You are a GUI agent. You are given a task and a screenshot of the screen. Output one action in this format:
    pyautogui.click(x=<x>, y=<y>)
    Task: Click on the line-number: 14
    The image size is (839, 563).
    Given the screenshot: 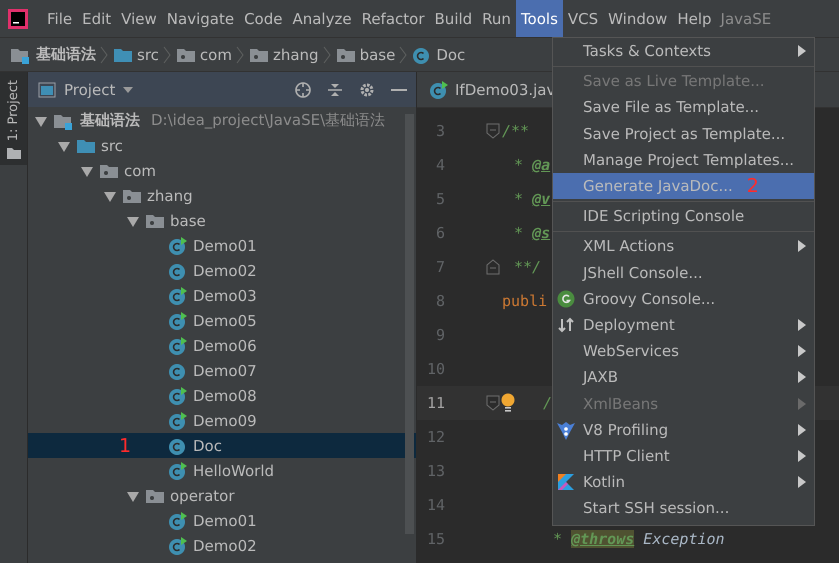 What is the action you would take?
    pyautogui.click(x=435, y=505)
    